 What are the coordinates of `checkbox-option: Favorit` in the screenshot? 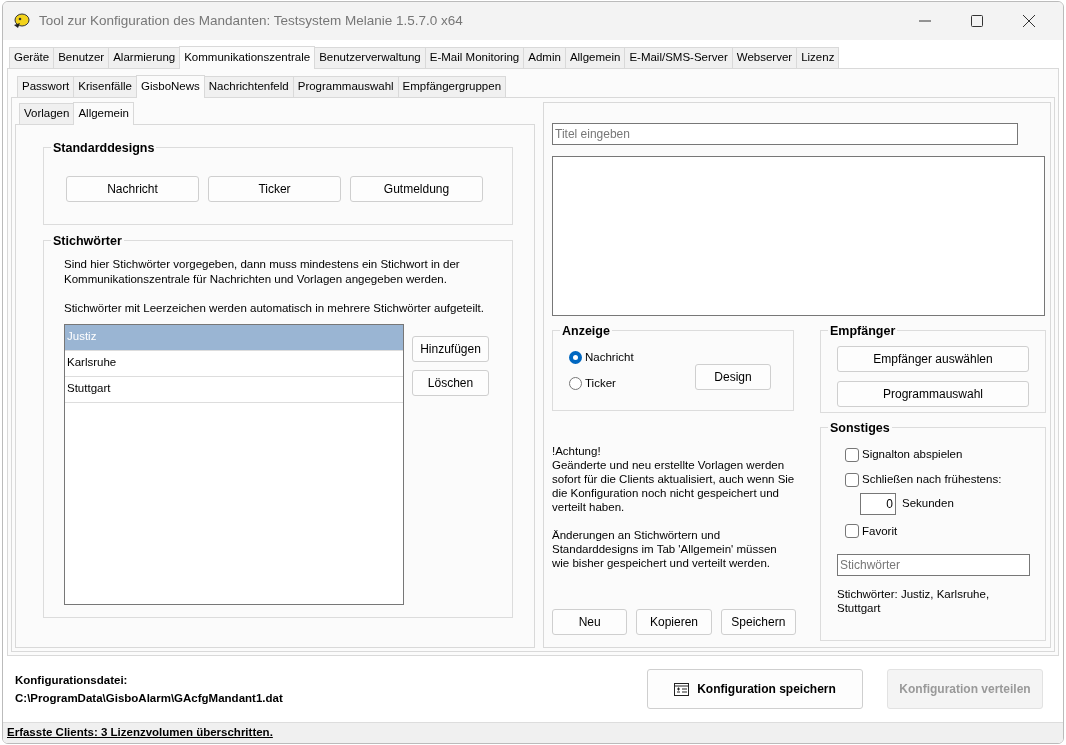 It's located at (934, 531).